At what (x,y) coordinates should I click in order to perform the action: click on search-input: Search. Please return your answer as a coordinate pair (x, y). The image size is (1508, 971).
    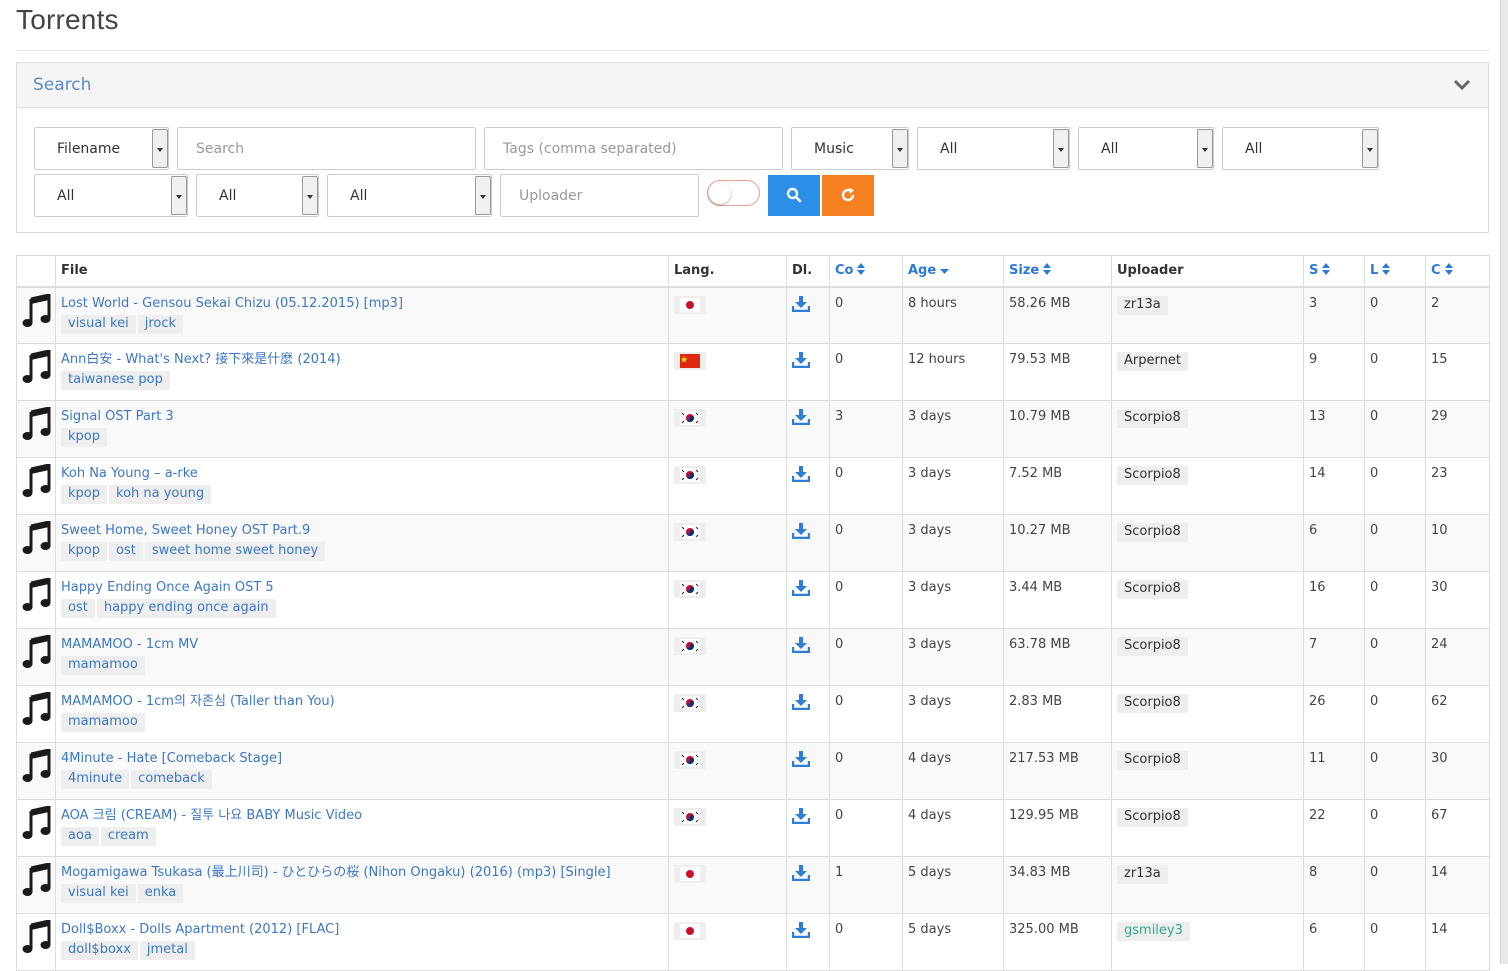
    Looking at the image, I should click on (326, 148).